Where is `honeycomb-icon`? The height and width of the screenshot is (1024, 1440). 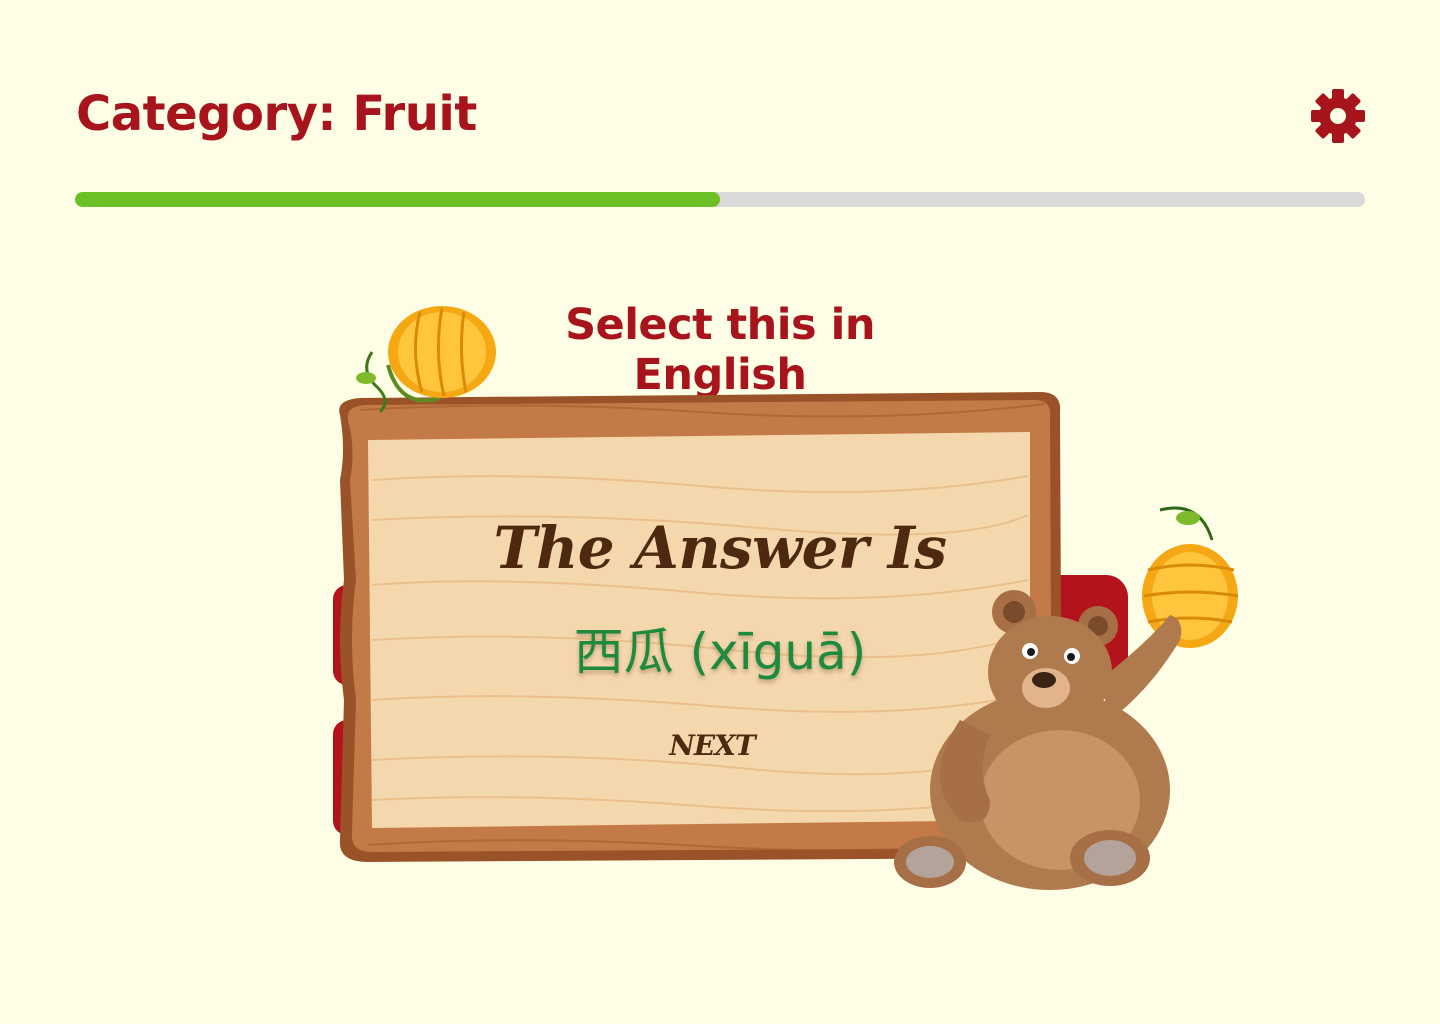
honeycomb-icon is located at coordinates (426, 360).